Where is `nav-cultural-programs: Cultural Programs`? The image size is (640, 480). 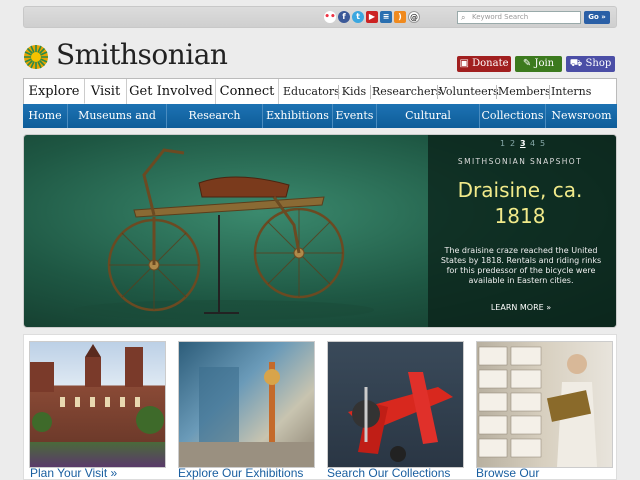 nav-cultural-programs: Cultural Programs is located at coordinates (428, 125).